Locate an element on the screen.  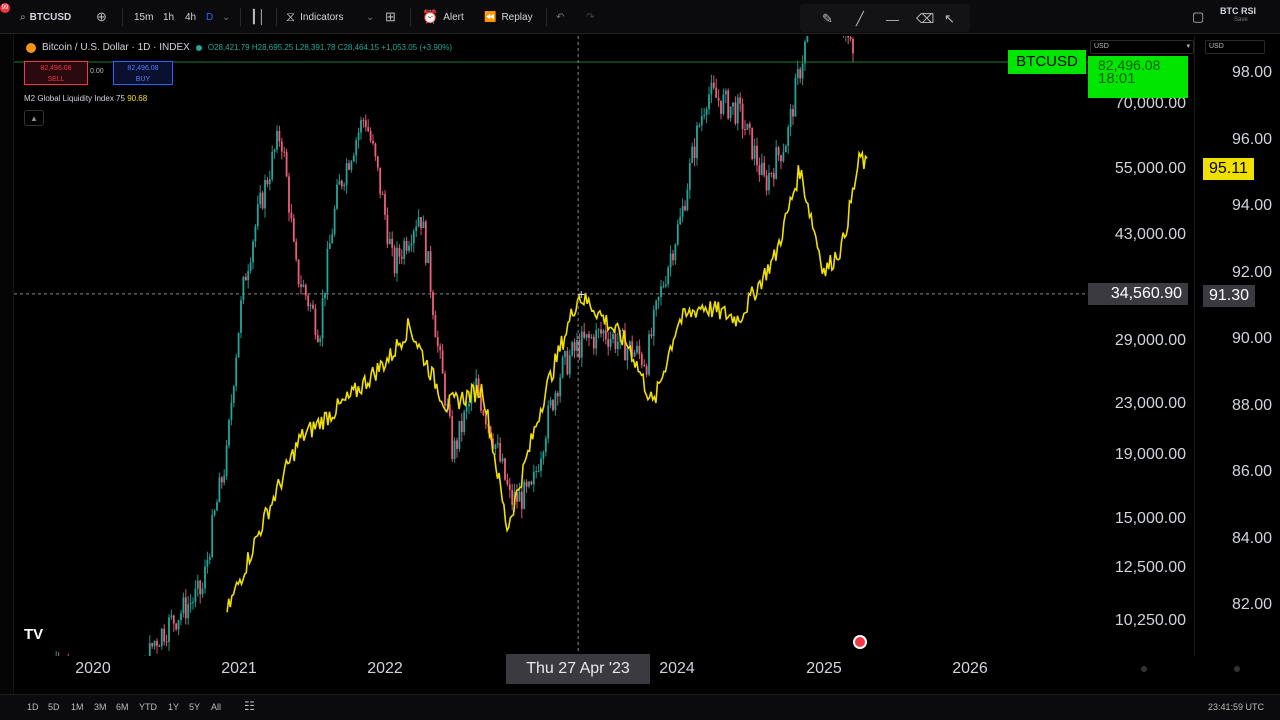
range-1m: 1M is located at coordinates (77, 707).